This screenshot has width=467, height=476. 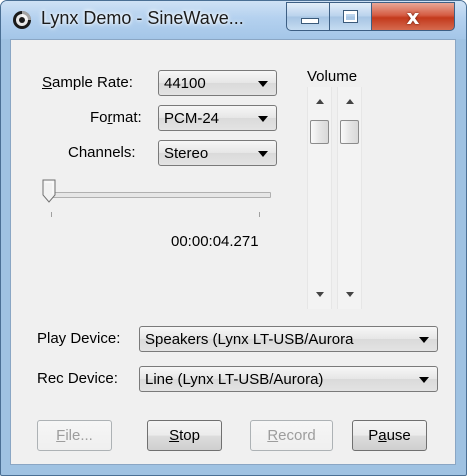 I want to click on close-button: x, so click(x=413, y=16).